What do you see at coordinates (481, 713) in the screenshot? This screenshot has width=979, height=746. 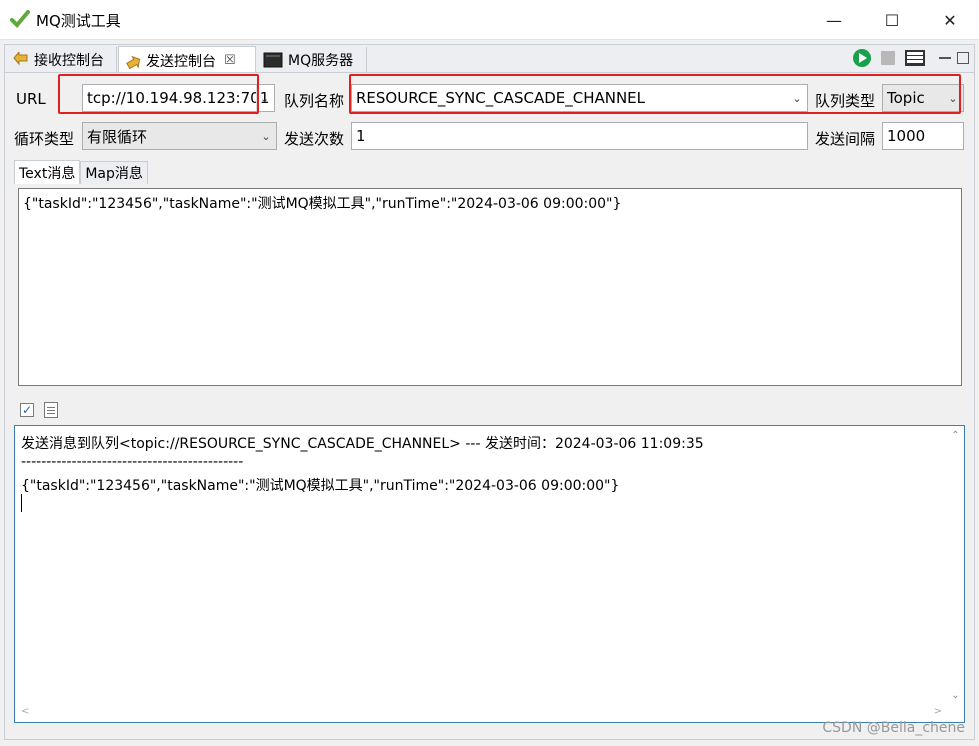 I see `horizontal-scrollbar: < >` at bounding box center [481, 713].